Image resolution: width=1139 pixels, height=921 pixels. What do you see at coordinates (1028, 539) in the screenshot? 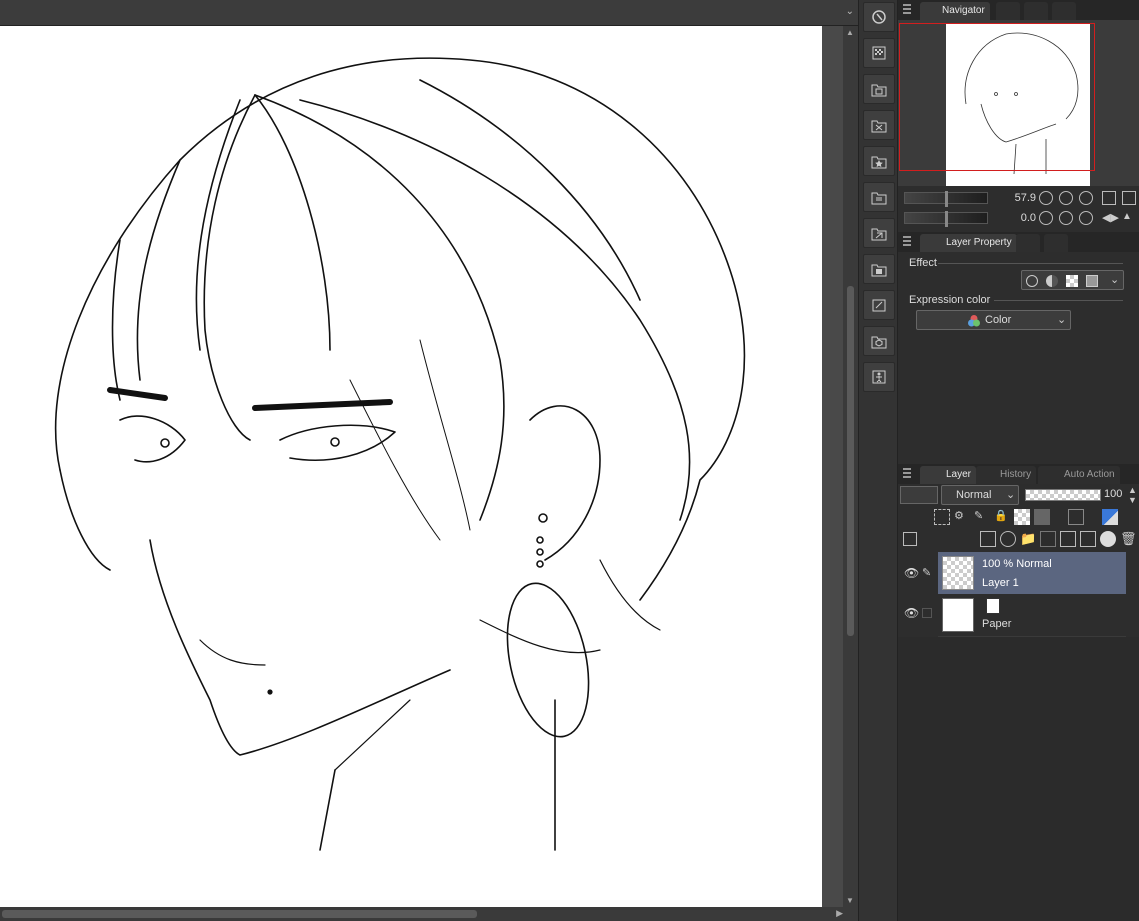
I see `new-folder-icon: 📁` at bounding box center [1028, 539].